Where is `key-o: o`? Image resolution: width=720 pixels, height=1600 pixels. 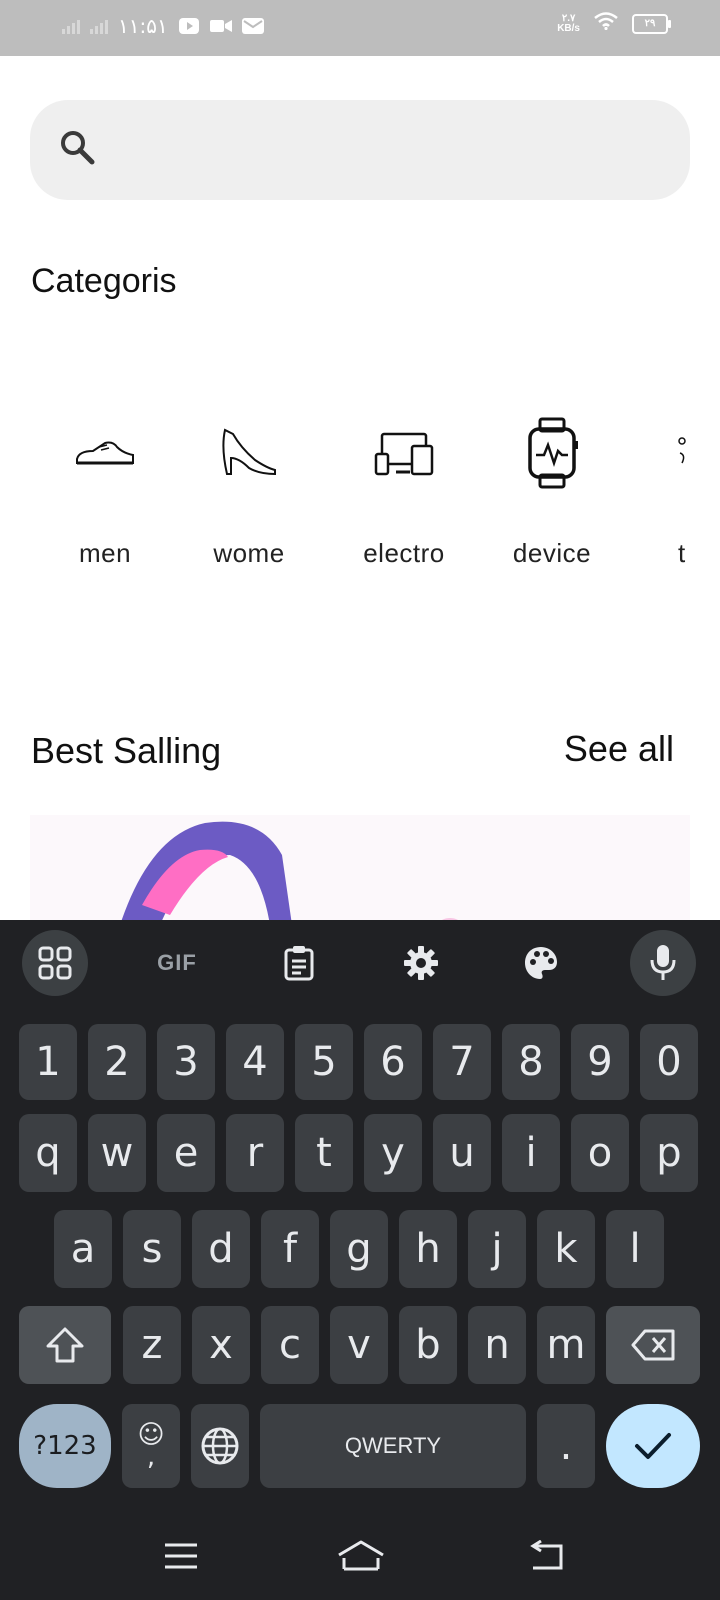
key-o: o is located at coordinates (600, 1153).